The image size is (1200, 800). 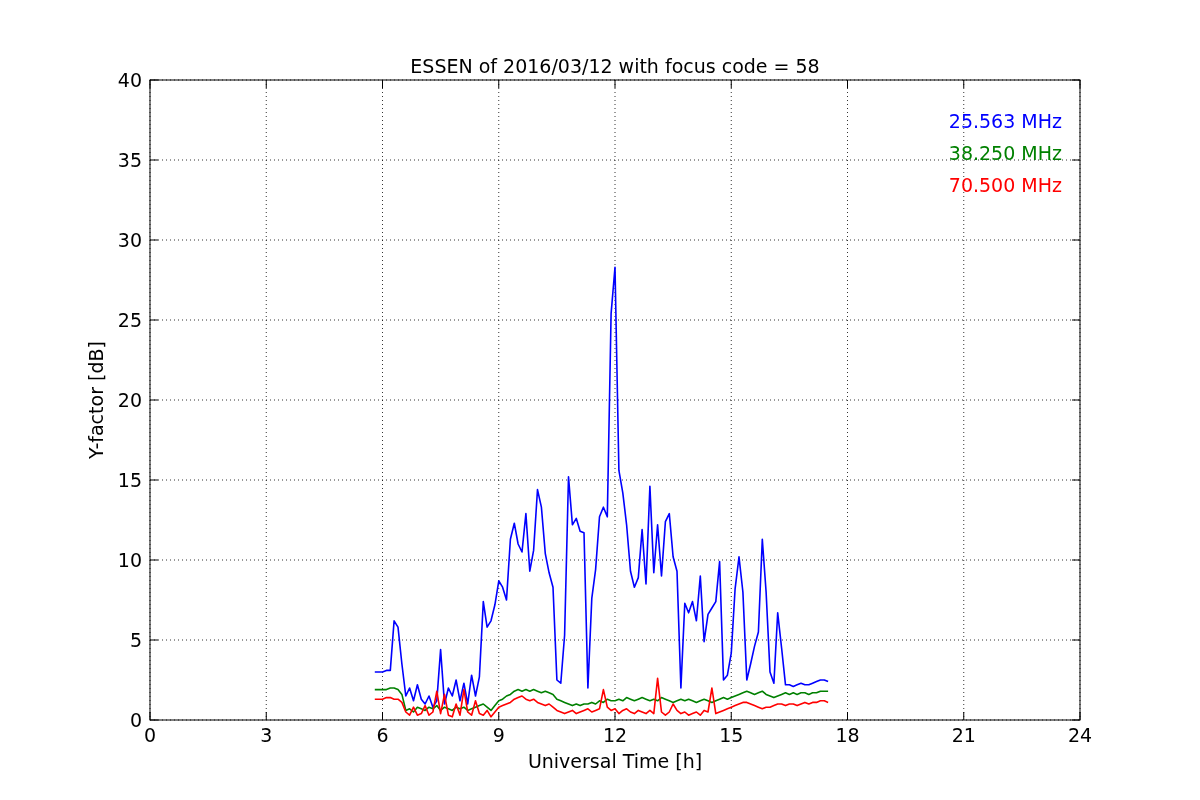 What do you see at coordinates (1080, 735) in the screenshot?
I see `x-tick-label: 24` at bounding box center [1080, 735].